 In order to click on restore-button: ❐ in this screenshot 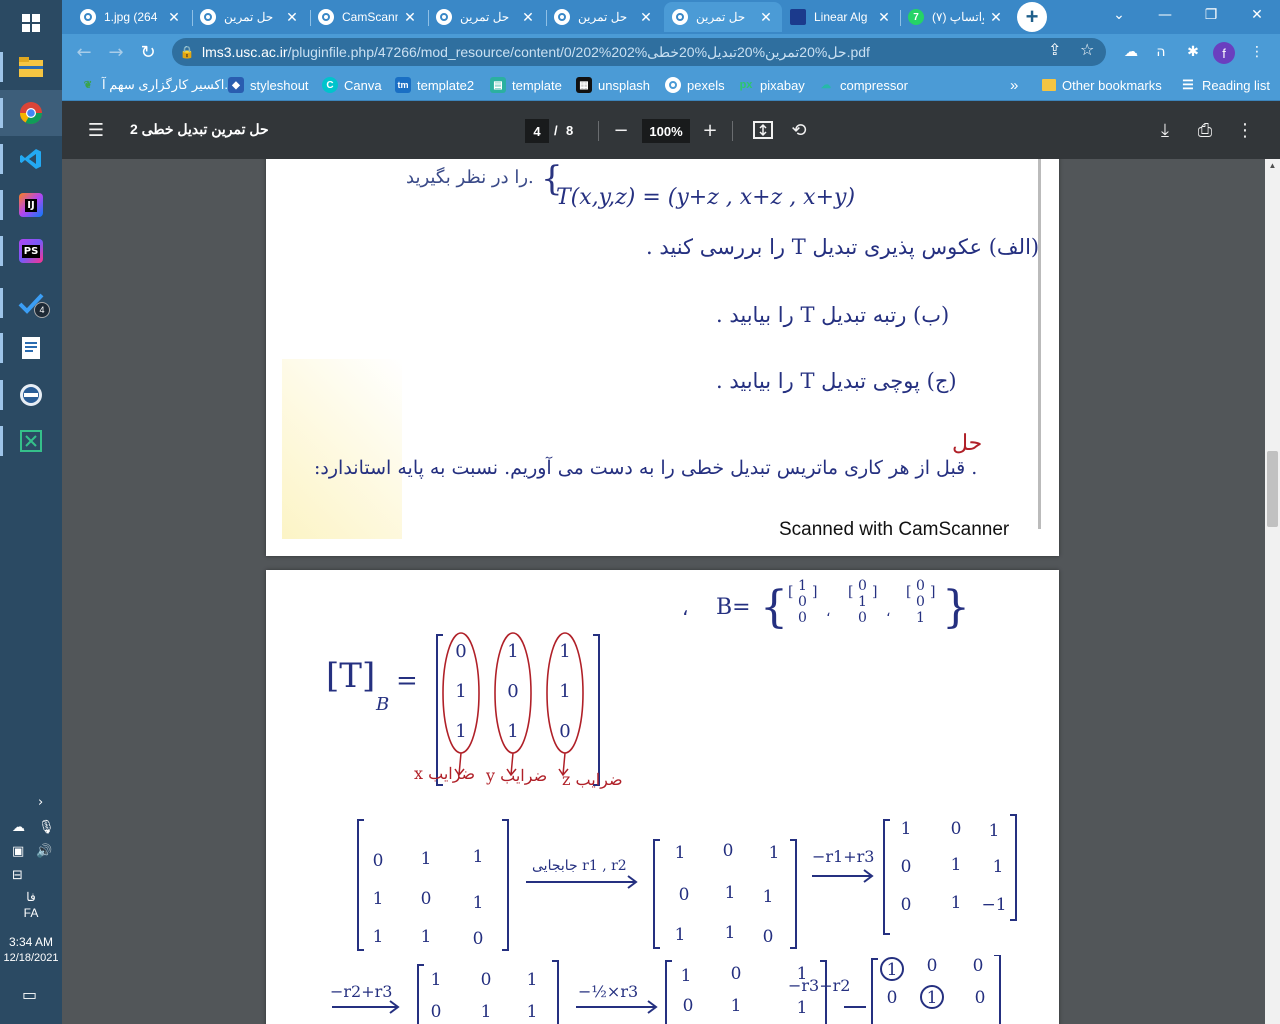, I will do `click(1211, 15)`.